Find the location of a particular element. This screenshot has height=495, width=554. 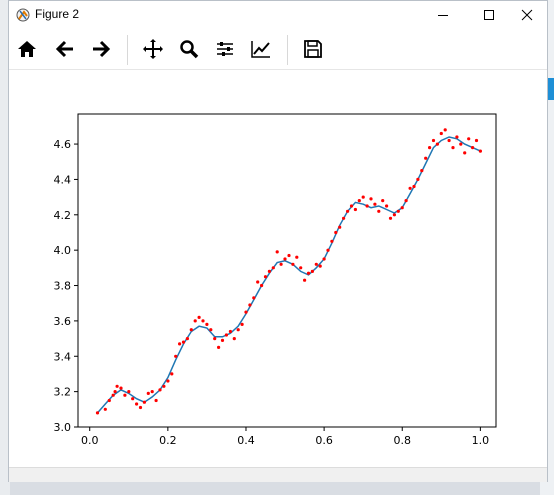

x-tick-label: 0.6 is located at coordinates (324, 440).